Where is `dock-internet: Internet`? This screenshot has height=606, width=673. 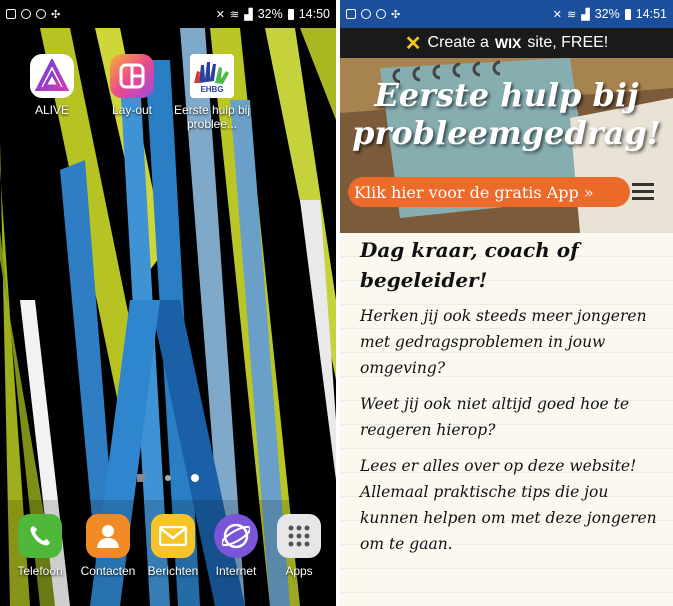 dock-internet: Internet is located at coordinates (236, 546).